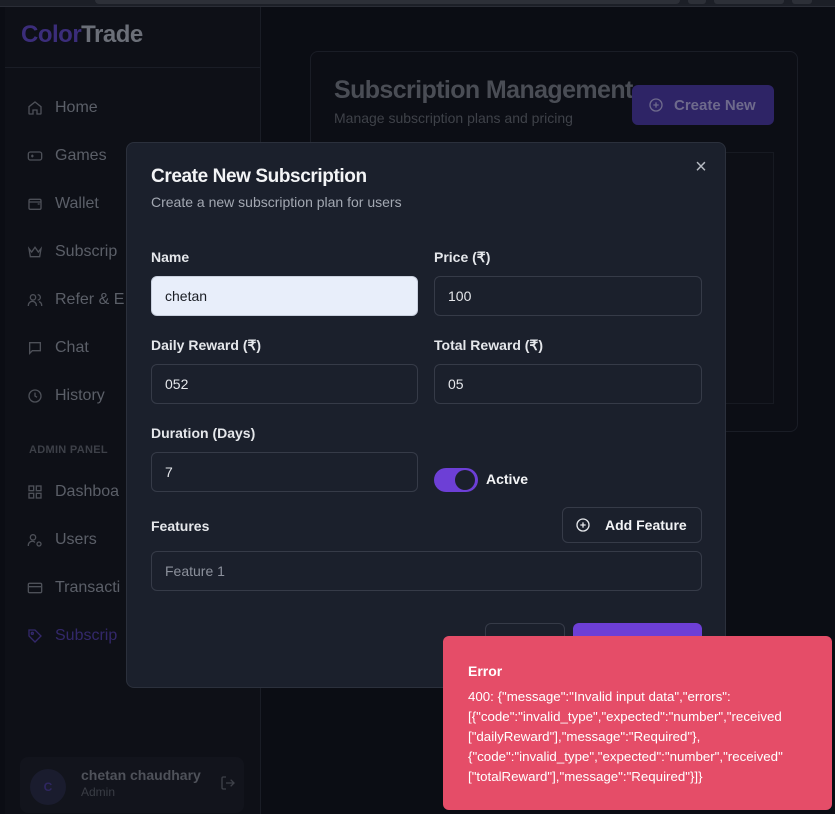  What do you see at coordinates (77, 203) in the screenshot?
I see `sidebar-item-label: Wallet` at bounding box center [77, 203].